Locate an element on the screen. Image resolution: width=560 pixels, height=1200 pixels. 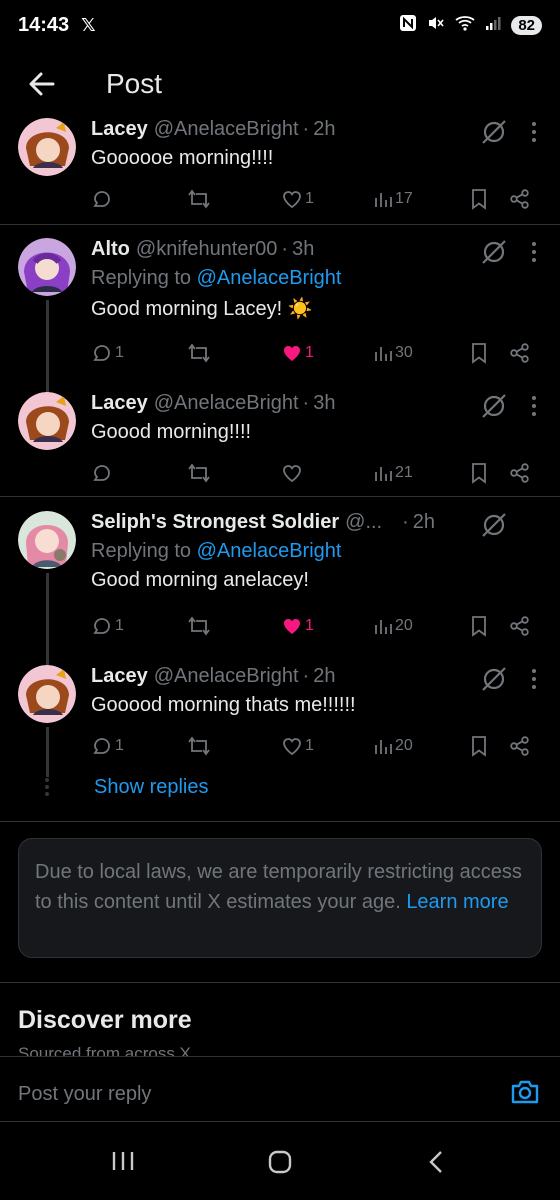
thread-continuation-dots is located at coordinates (47, 787).